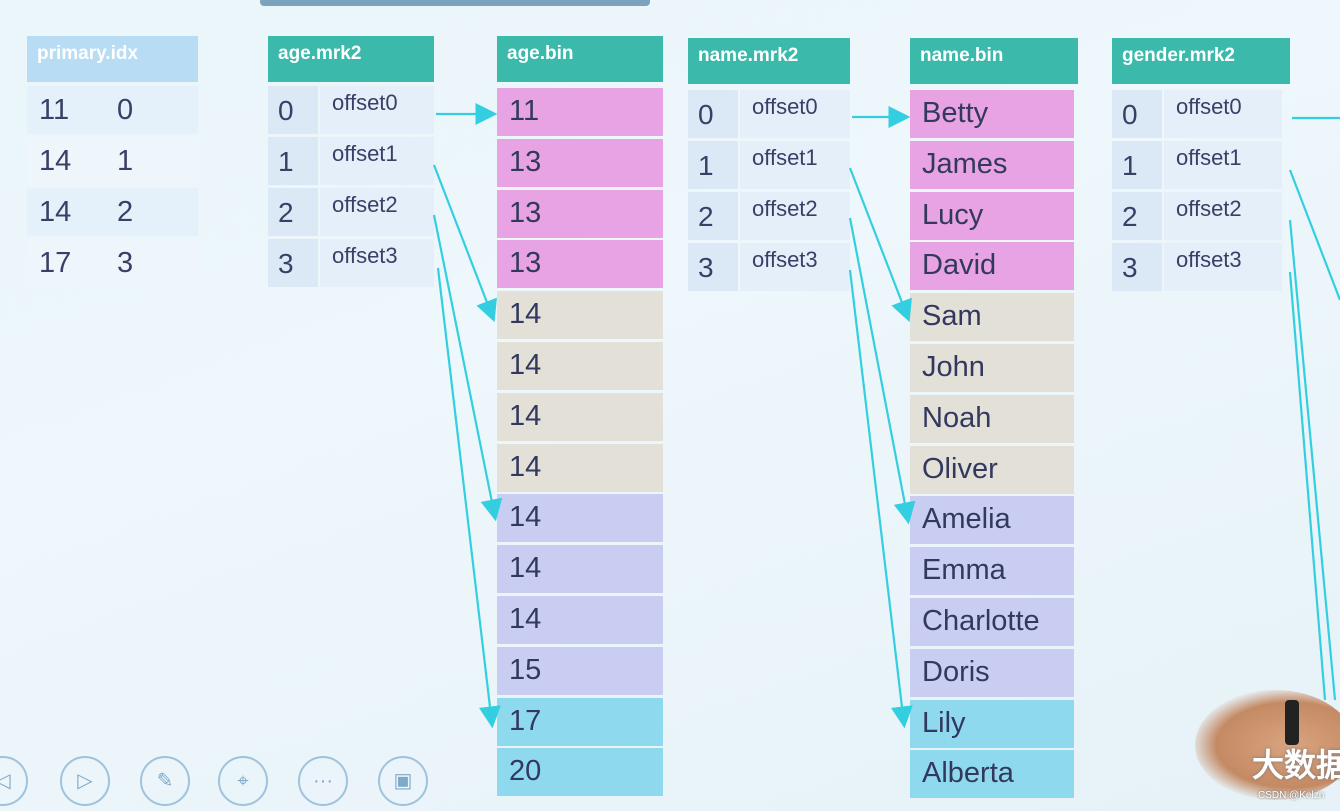  I want to click on more-icon: ···, so click(323, 781).